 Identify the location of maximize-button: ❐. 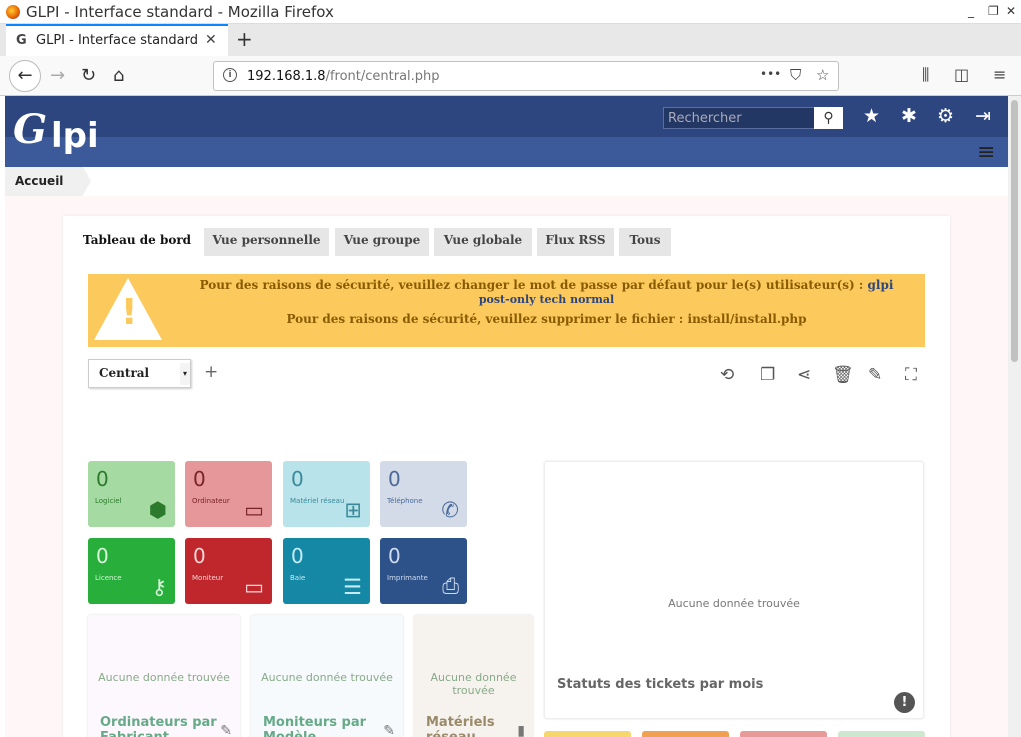
(993, 11).